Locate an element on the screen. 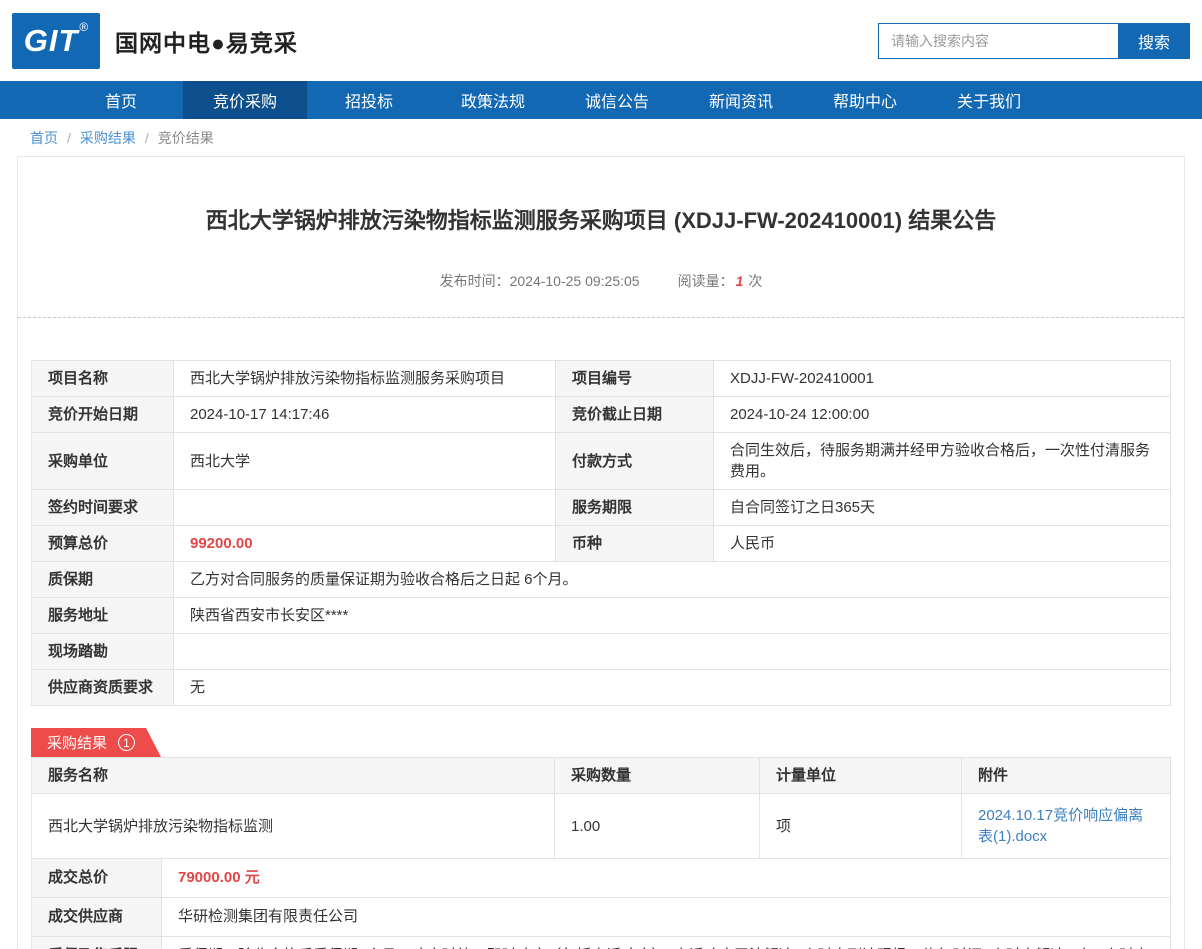  publish-time-label: 发布时间： is located at coordinates (474, 281).